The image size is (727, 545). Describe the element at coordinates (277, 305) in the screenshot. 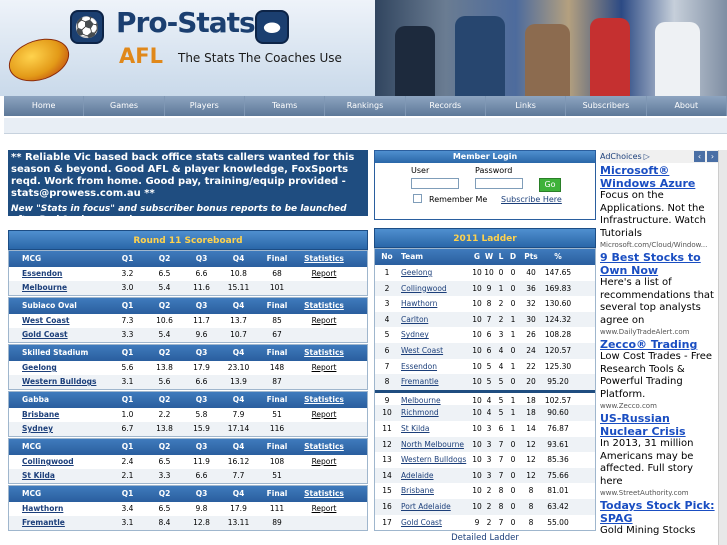

I see `final-header: Final` at that location.